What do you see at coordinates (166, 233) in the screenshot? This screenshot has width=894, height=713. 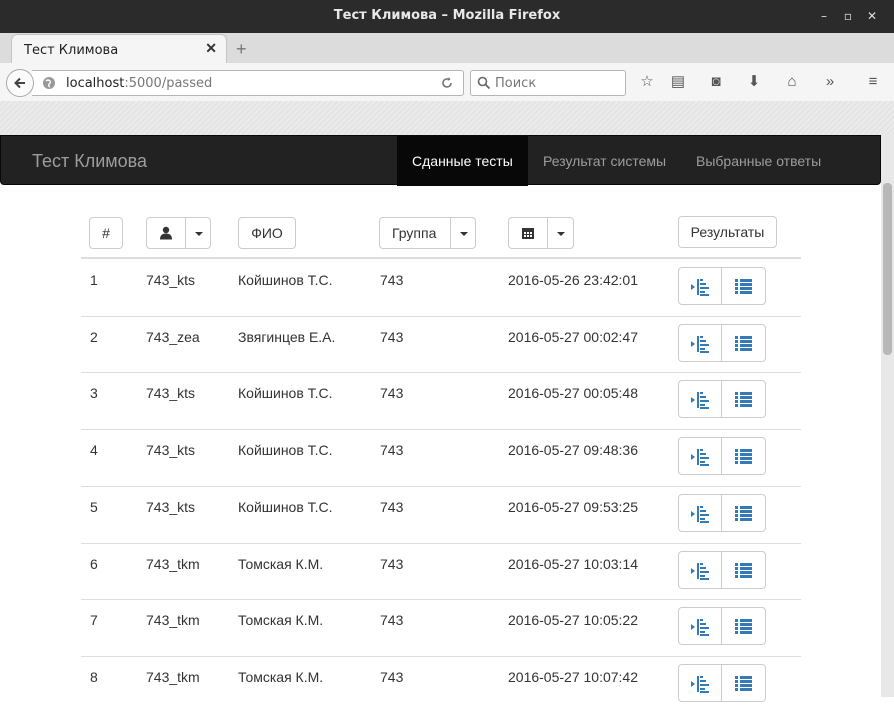 I see `user-icon` at bounding box center [166, 233].